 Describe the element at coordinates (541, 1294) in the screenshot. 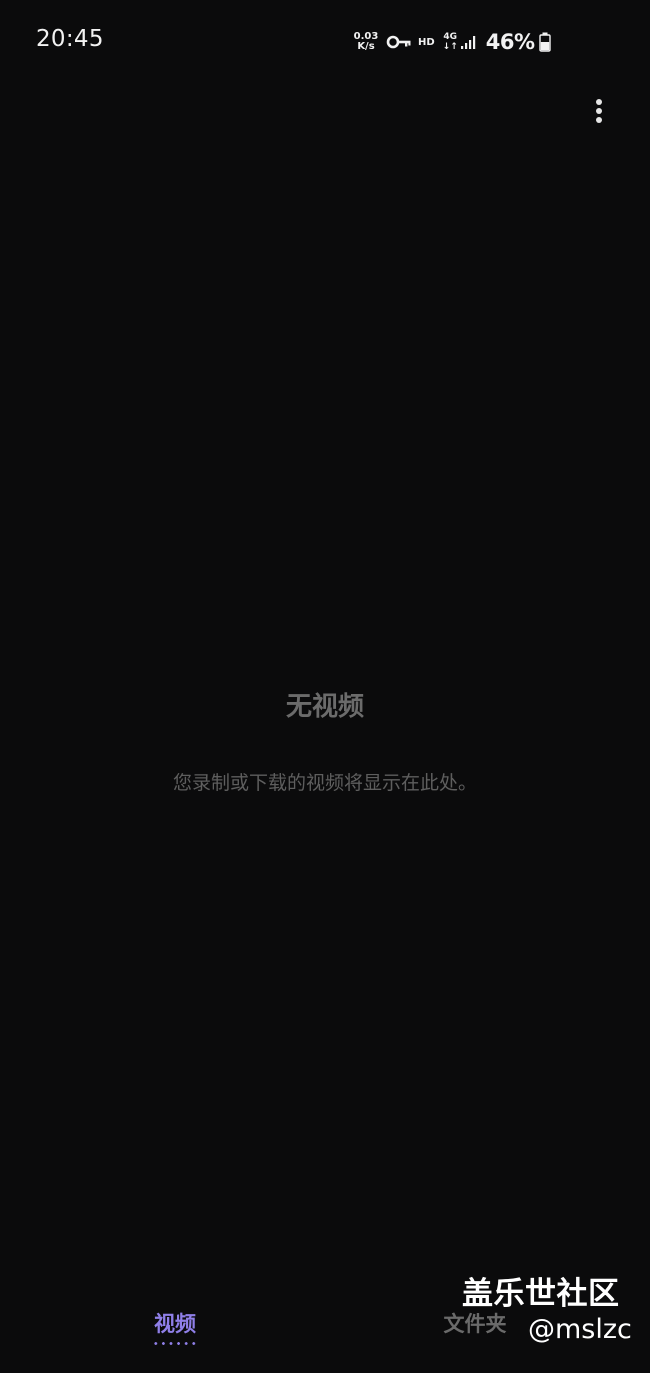

I see `watermark-title: 盖乐世社区` at that location.